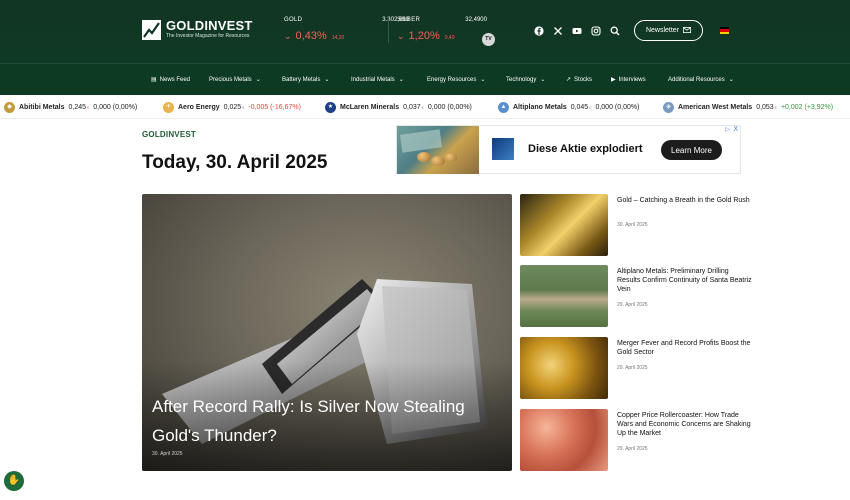 The image size is (850, 500). I want to click on nav-item-battery-metals: Battery Metals ⌄, so click(306, 80).